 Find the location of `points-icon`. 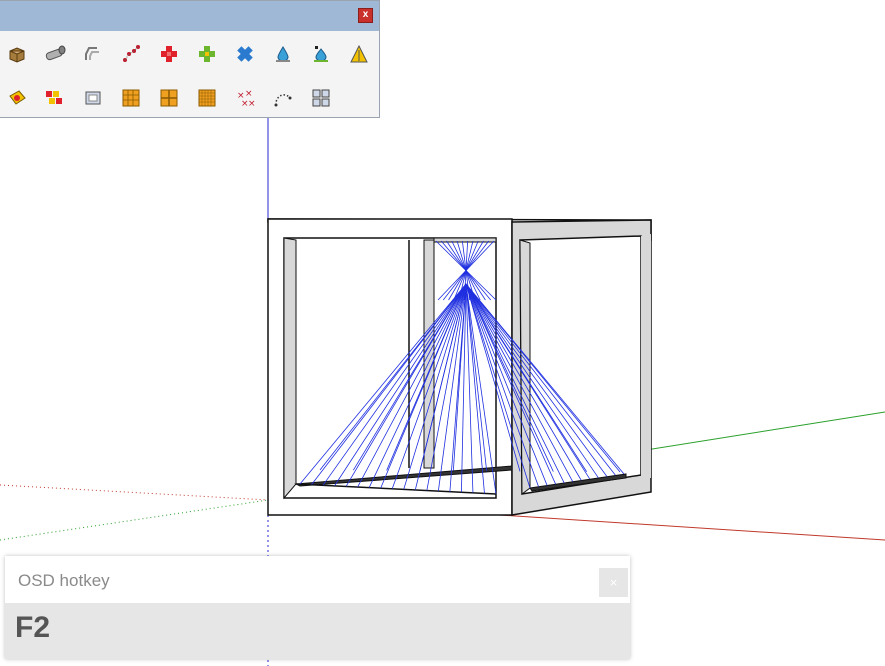

points-icon is located at coordinates (131, 54).